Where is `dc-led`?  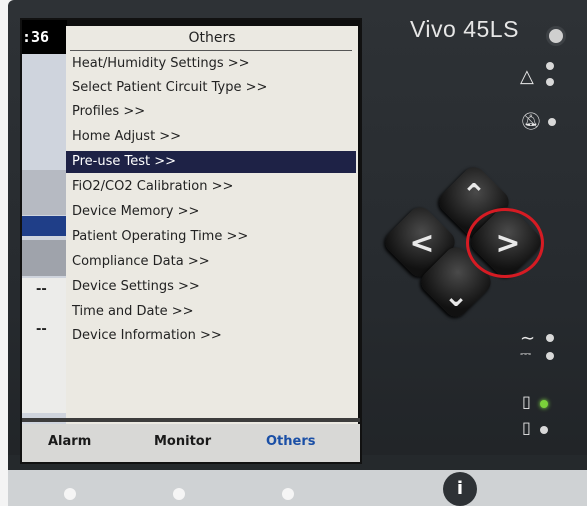
dc-led is located at coordinates (550, 356).